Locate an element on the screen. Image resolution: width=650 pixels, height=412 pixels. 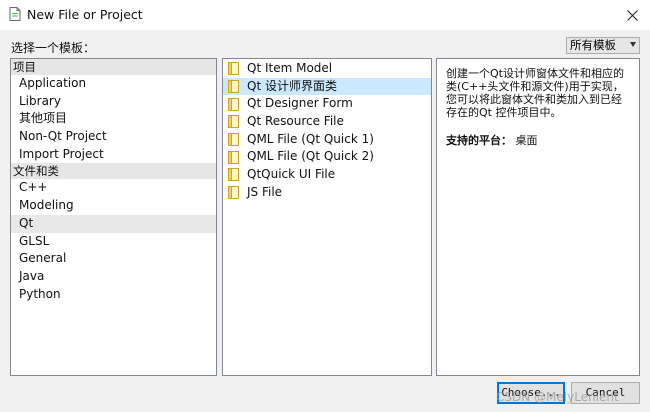
platform-label: 支持的平台： is located at coordinates (479, 140).